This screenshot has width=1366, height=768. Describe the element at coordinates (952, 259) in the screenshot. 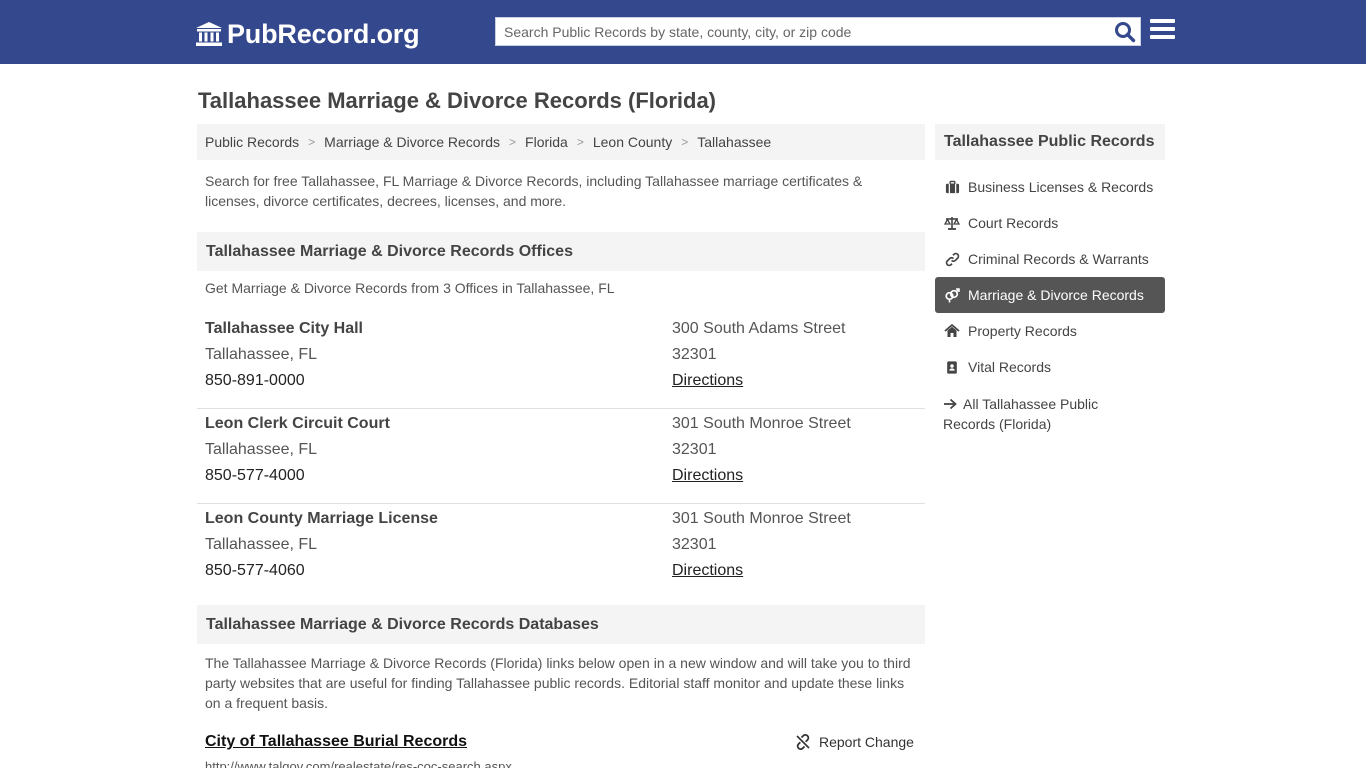

I see `link-icon` at that location.